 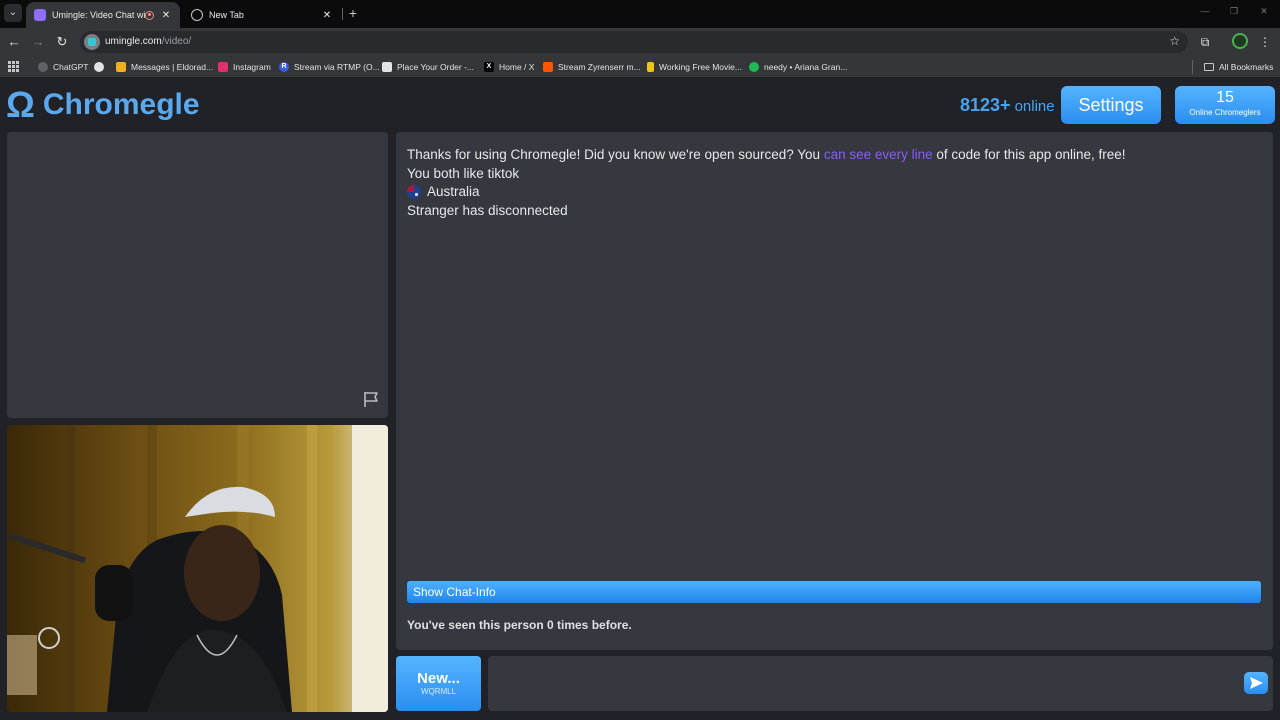 I want to click on back-icon: ←, so click(x=14, y=42).